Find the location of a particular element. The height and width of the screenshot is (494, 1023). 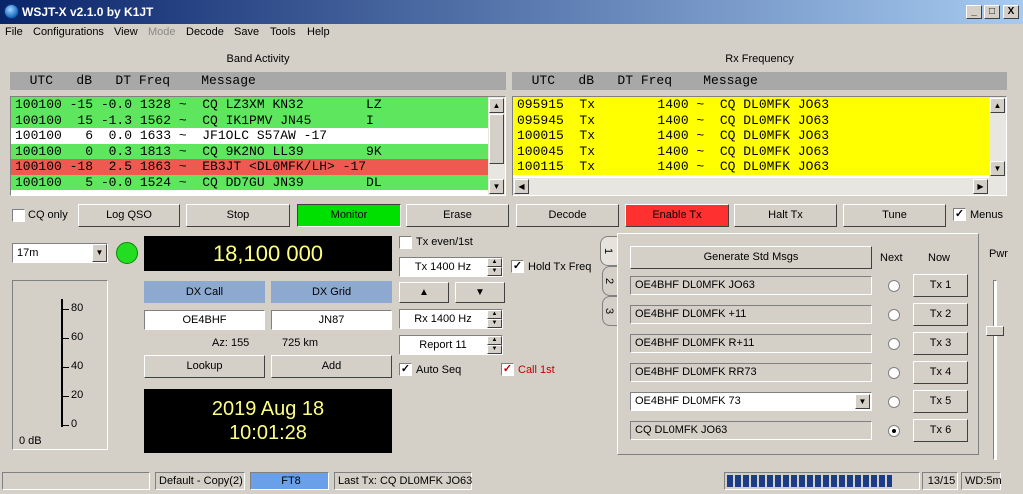

tab-2: 2 is located at coordinates (609, 281).